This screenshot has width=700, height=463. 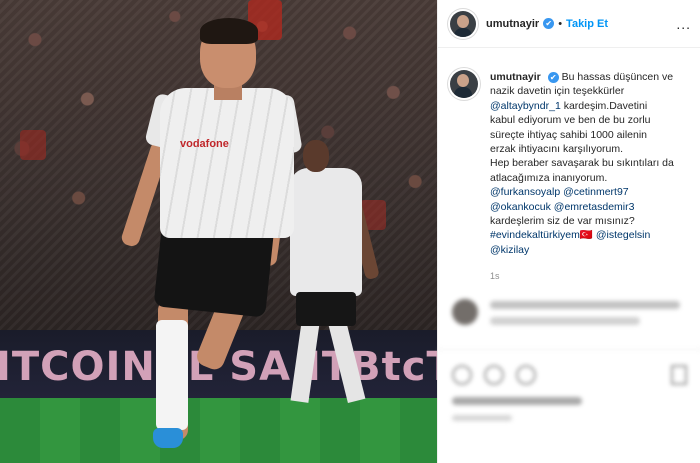 I want to click on crowd-detail, so click(x=33, y=145).